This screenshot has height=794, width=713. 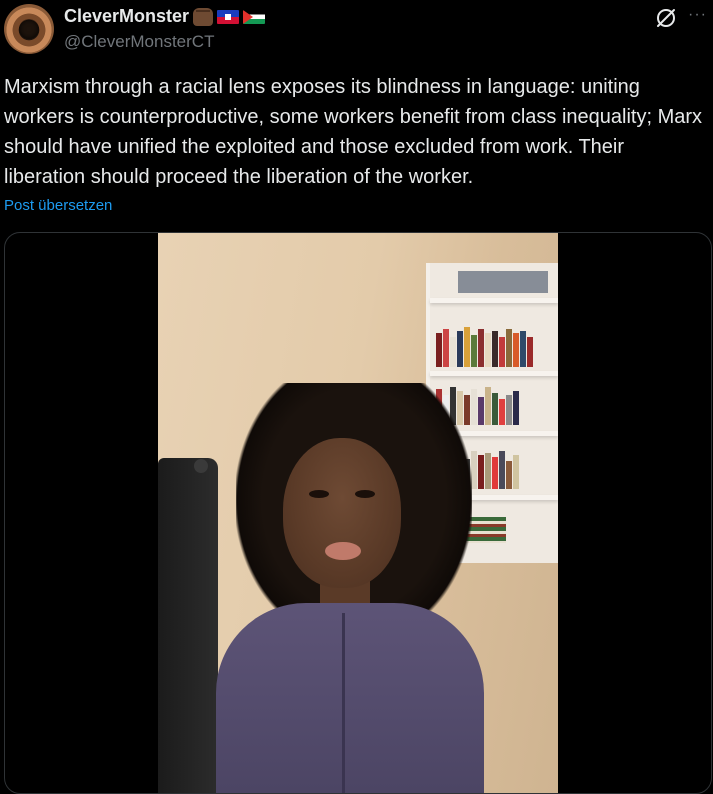 I want to click on palestine-flag-icon, so click(x=254, y=16).